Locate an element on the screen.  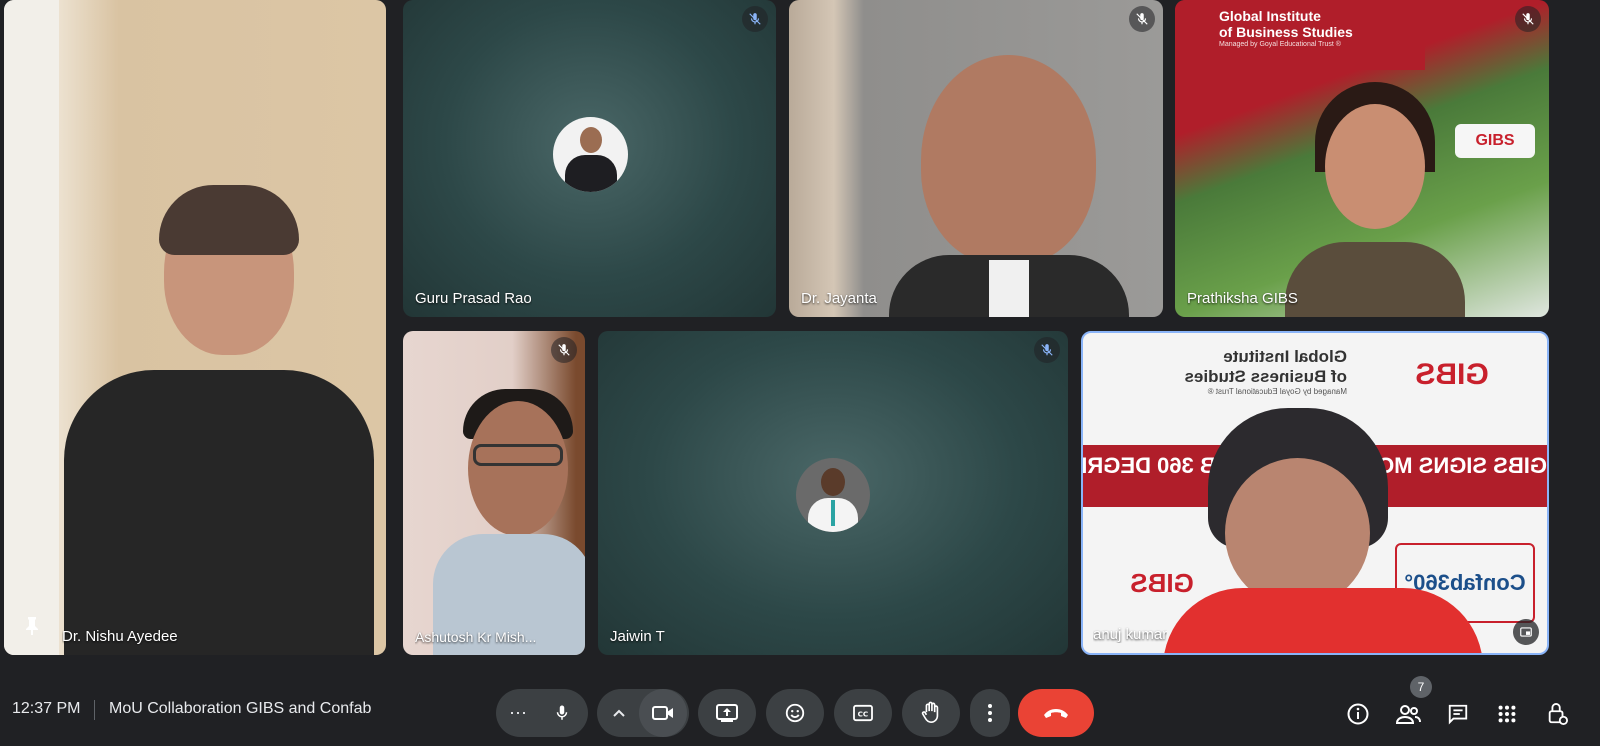
camera-icon is located at coordinates (662, 713).